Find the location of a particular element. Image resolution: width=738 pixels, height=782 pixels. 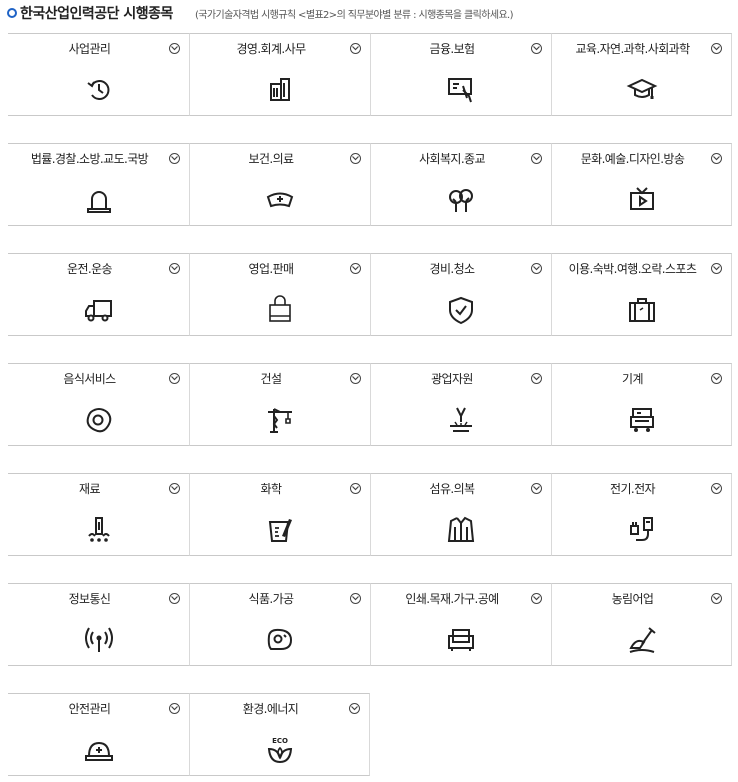

category-label: 섬유.의복 is located at coordinates (452, 489).